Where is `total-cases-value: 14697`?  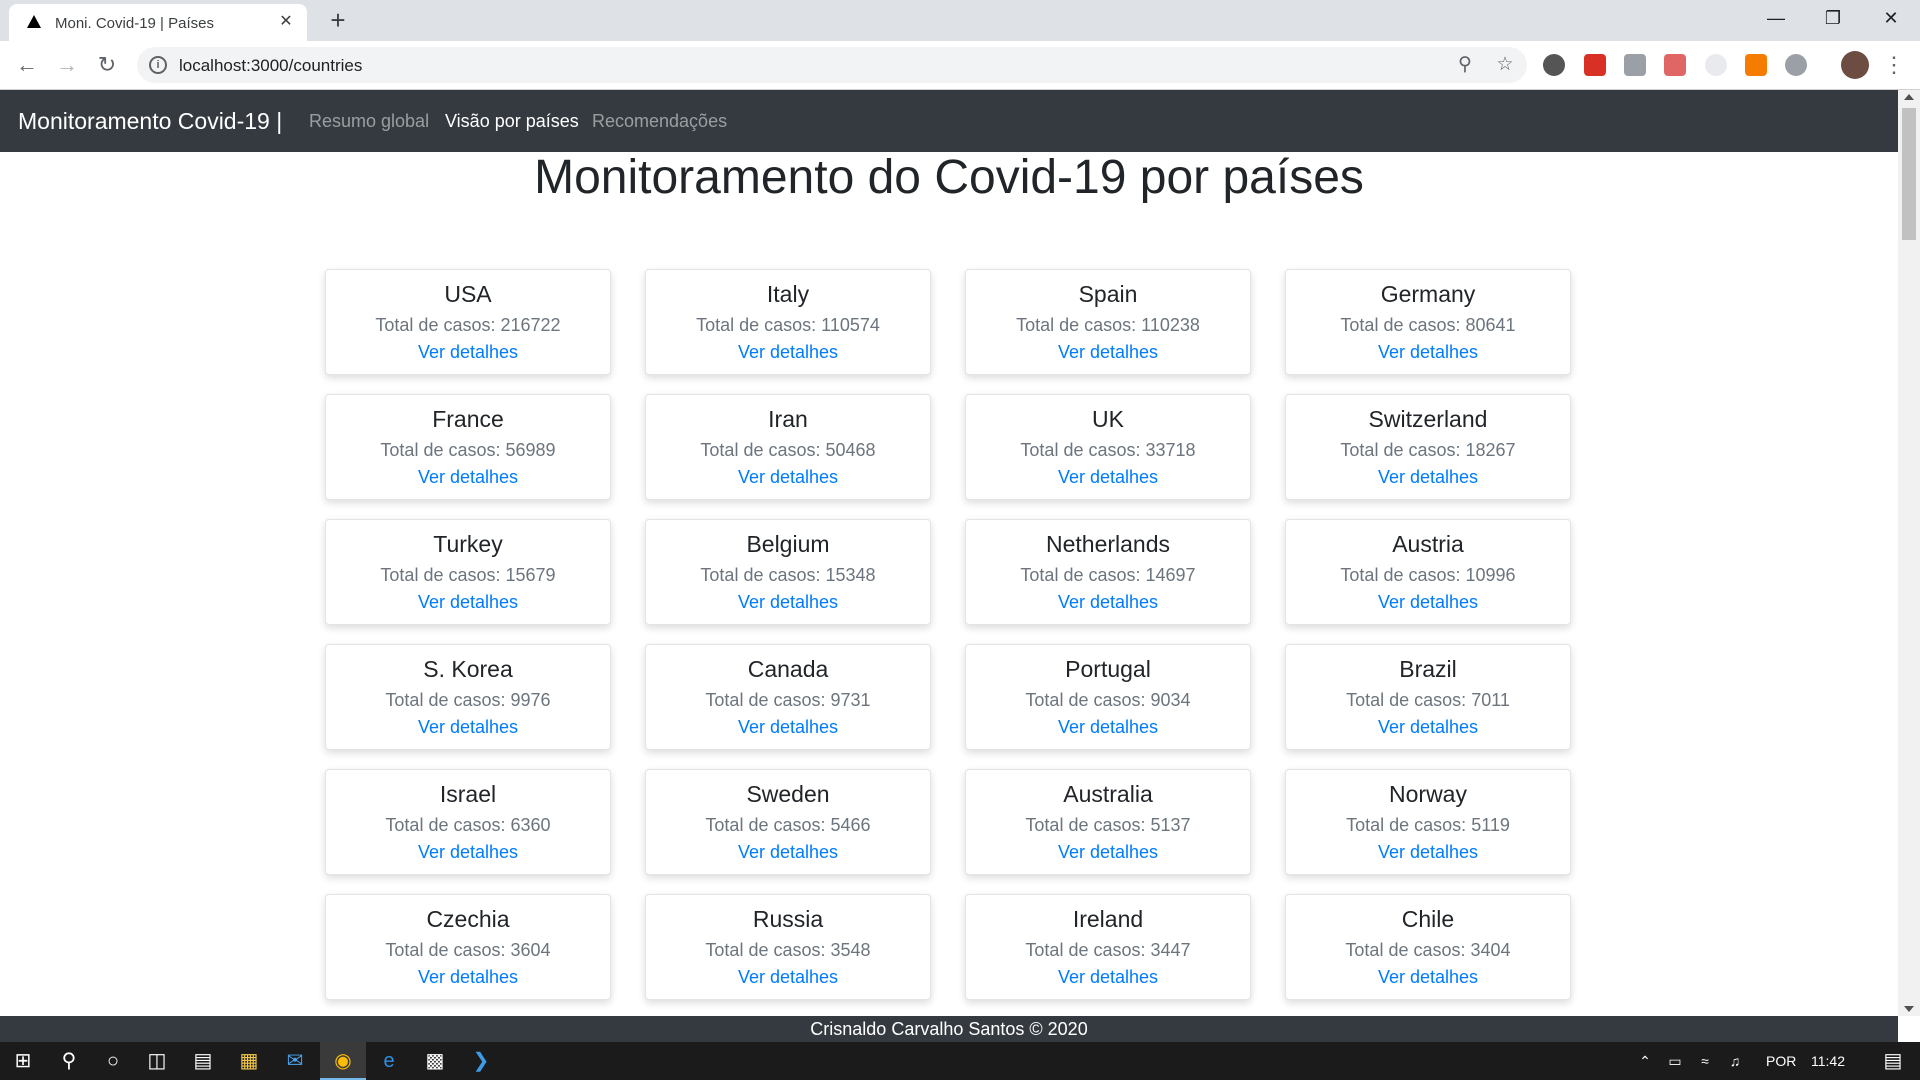
total-cases-value: 14697 is located at coordinates (1170, 575).